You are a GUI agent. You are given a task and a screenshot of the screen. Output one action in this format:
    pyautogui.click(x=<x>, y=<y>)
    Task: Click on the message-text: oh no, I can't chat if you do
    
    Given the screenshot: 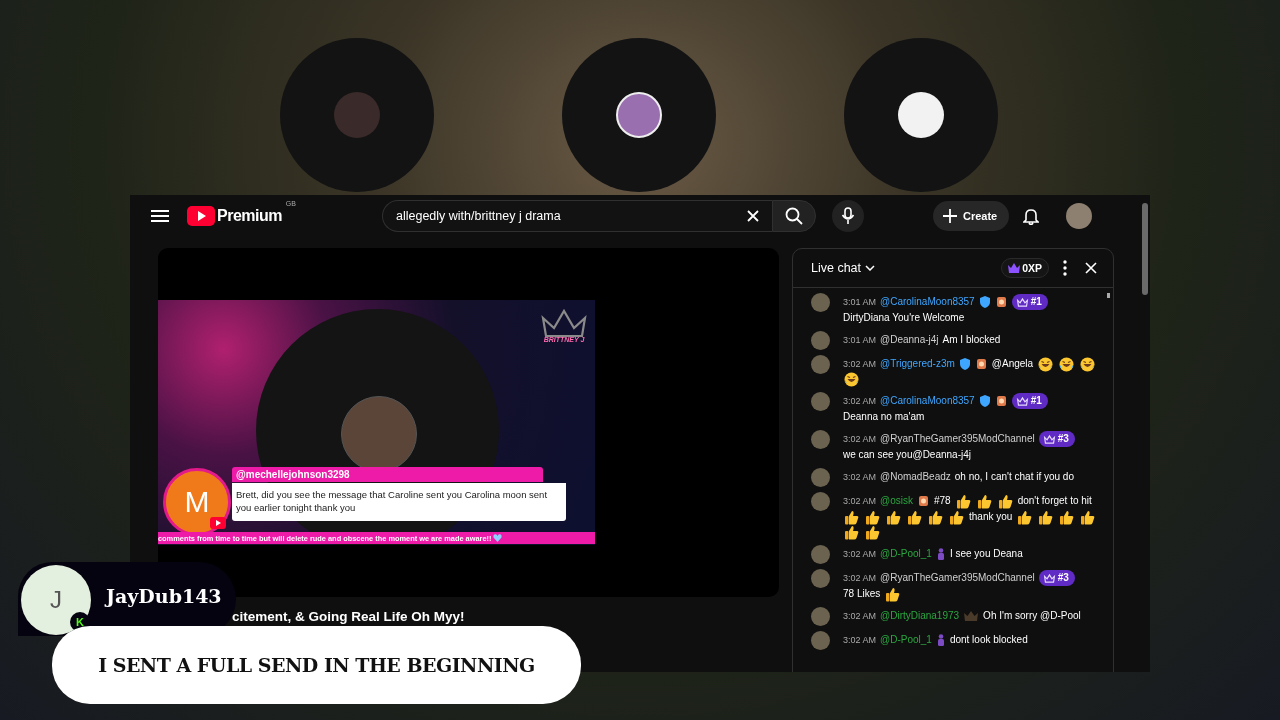 What is the action you would take?
    pyautogui.click(x=1014, y=477)
    